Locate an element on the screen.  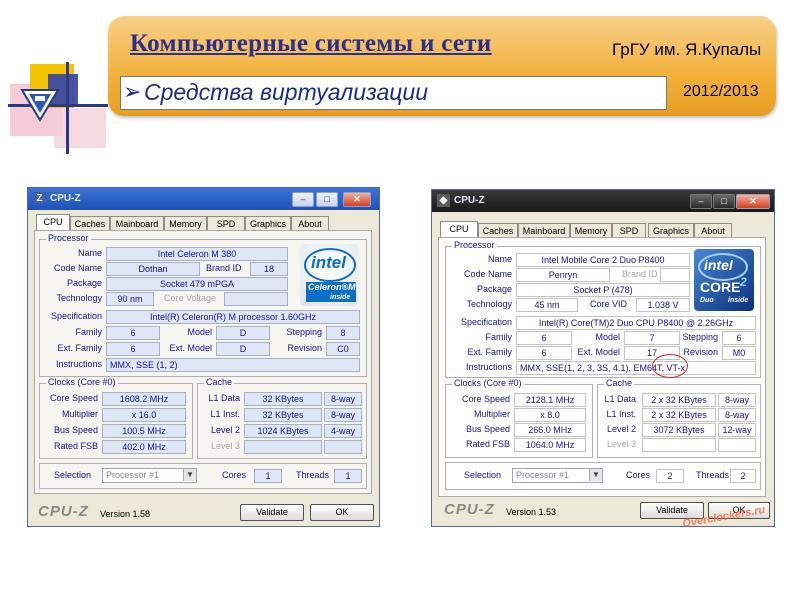
vtx-highlight-circle is located at coordinates (670, 366).